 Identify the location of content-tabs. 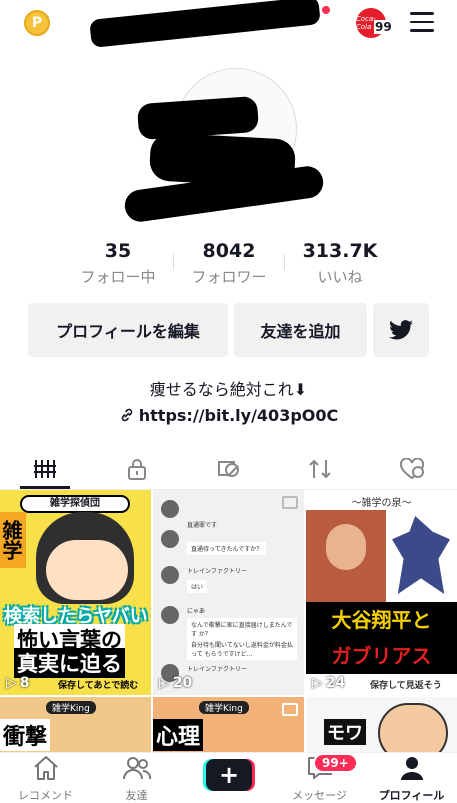
(228, 469).